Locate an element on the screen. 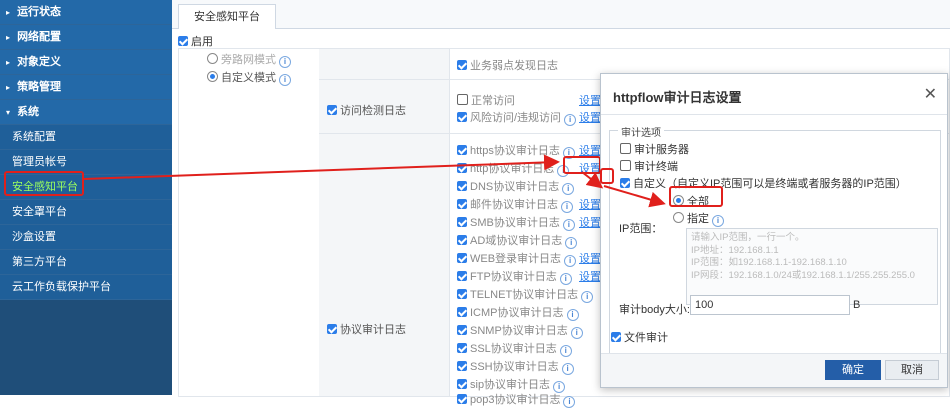  audit-terminal-checkbox: 审计终端 is located at coordinates (649, 166).